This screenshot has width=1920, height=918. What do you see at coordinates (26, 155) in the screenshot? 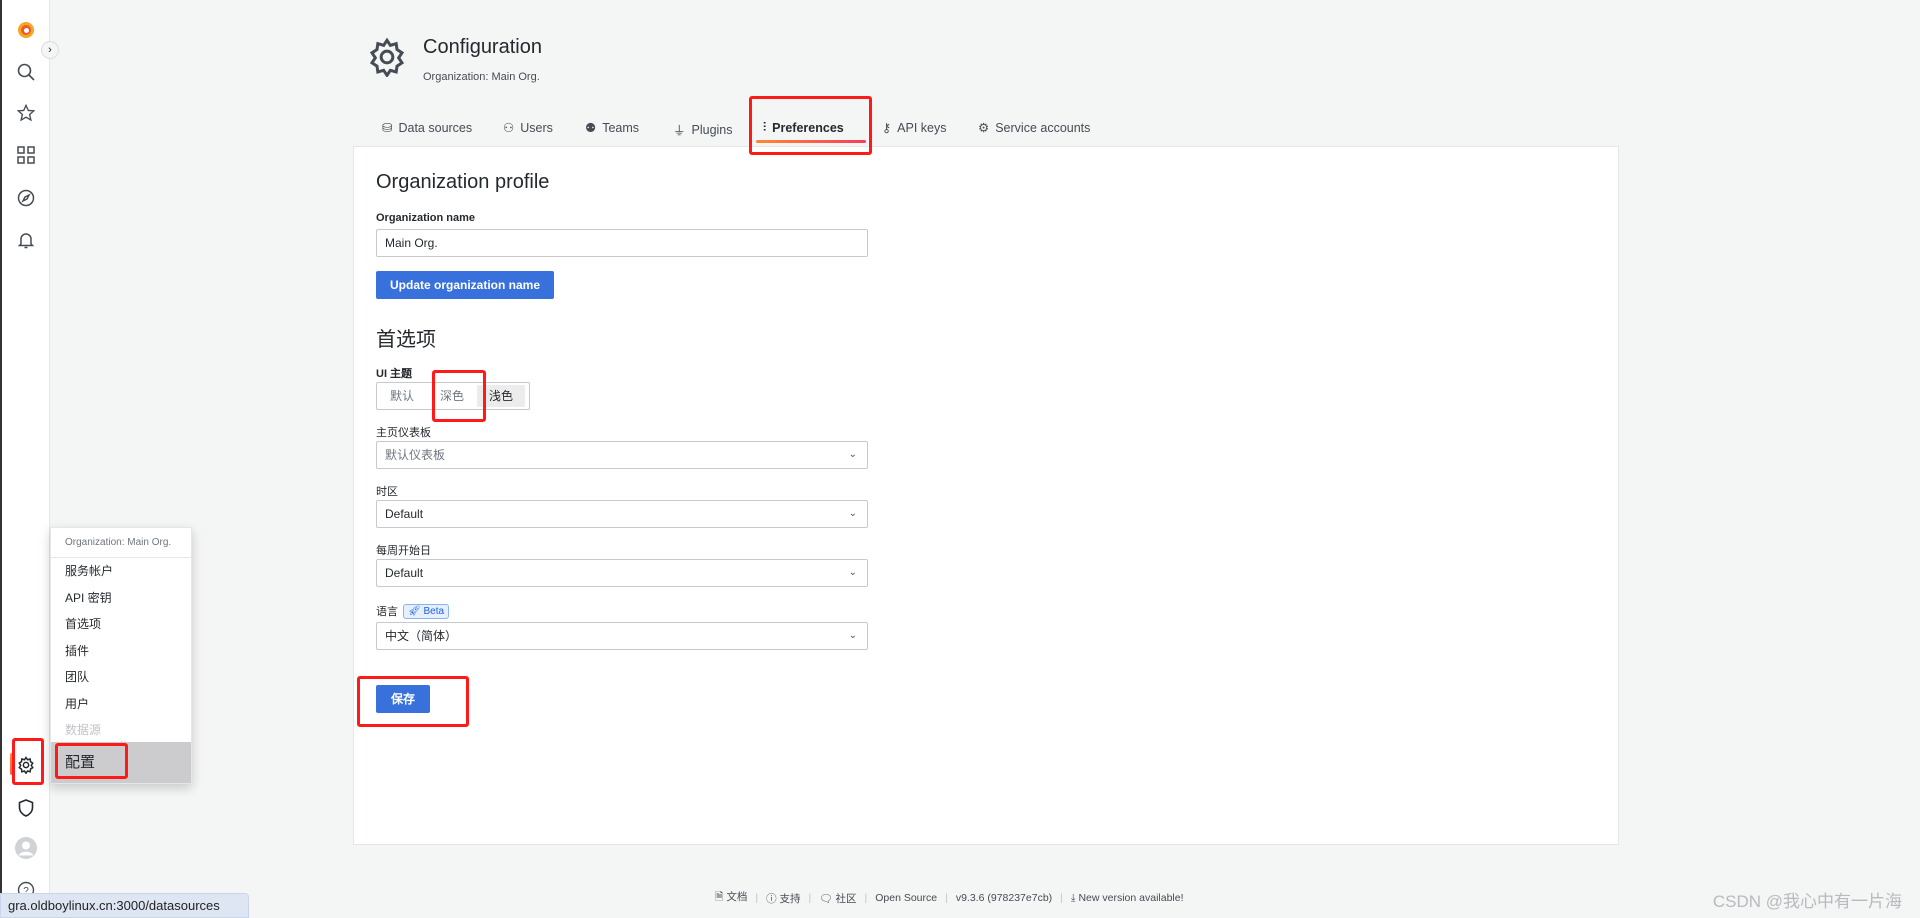
I see `dashboards-grid-icon` at bounding box center [26, 155].